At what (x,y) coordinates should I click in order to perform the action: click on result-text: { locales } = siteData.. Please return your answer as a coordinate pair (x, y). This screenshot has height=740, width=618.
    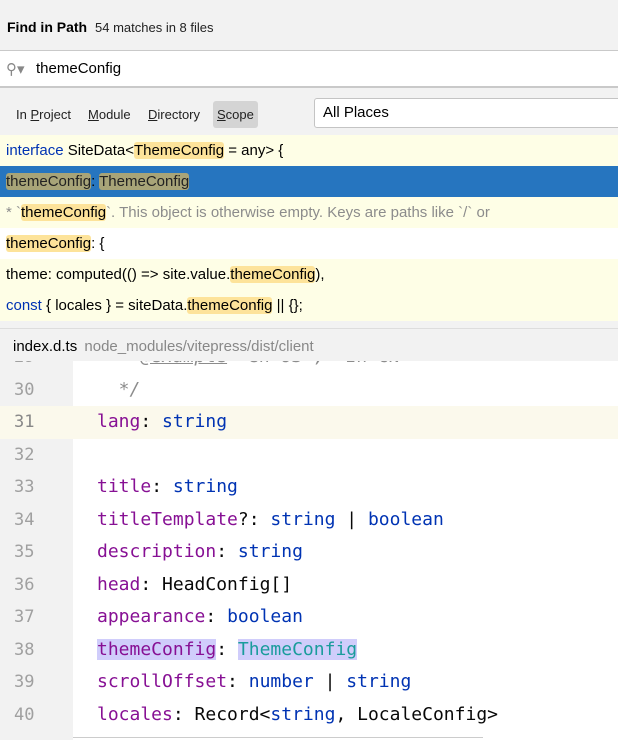
    Looking at the image, I should click on (114, 305).